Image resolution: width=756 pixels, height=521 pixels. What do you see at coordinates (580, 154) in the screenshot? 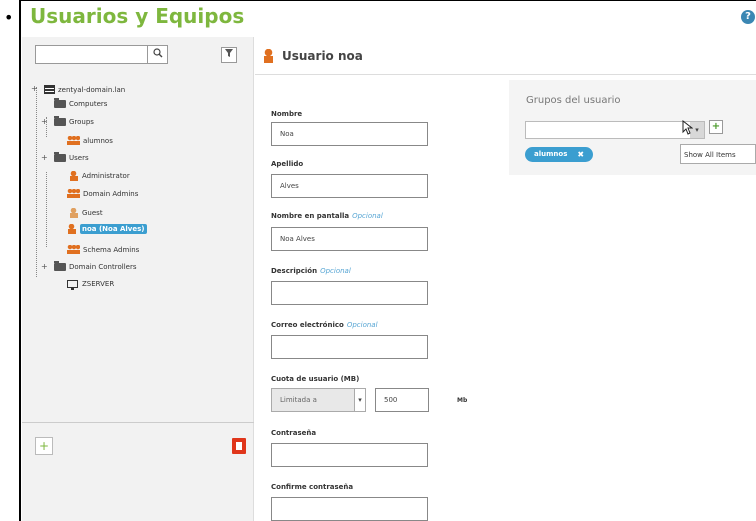
I see `close-icon: ✖` at bounding box center [580, 154].